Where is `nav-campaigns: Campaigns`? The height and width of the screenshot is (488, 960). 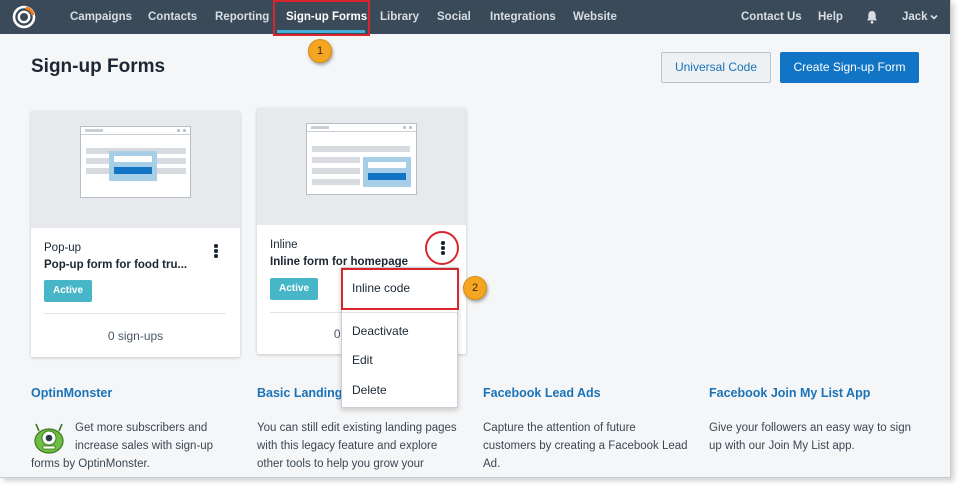
nav-campaigns: Campaigns is located at coordinates (101, 17).